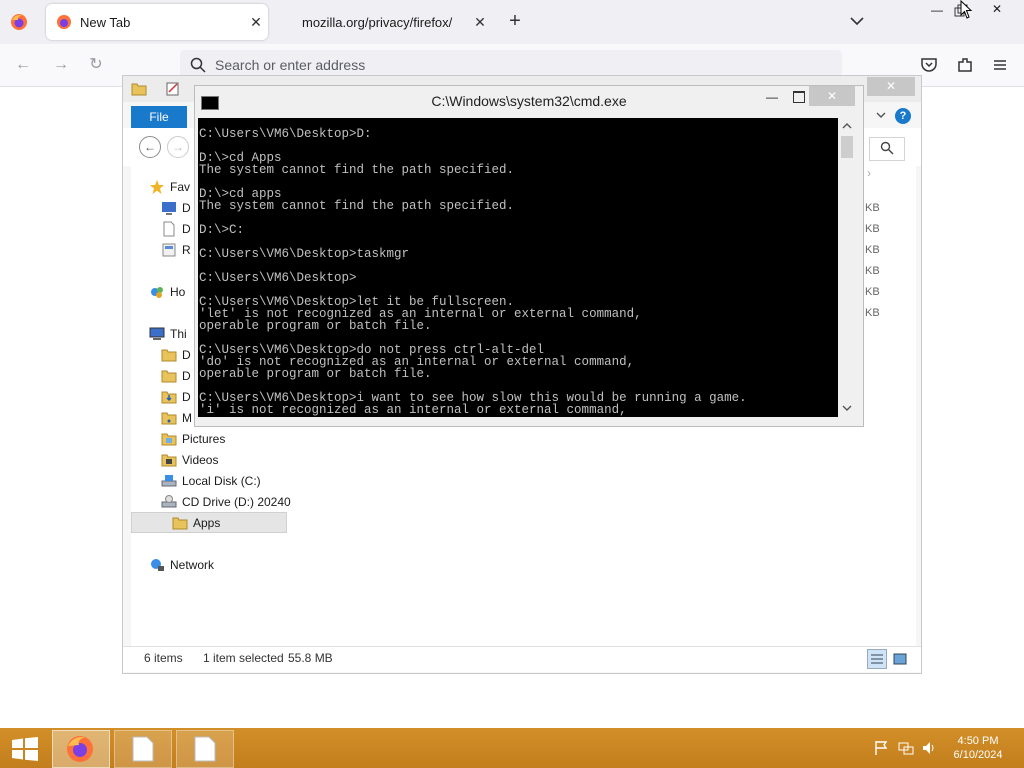 The image size is (1024, 768). Describe the element at coordinates (906, 748) in the screenshot. I see `network-status-icon` at that location.